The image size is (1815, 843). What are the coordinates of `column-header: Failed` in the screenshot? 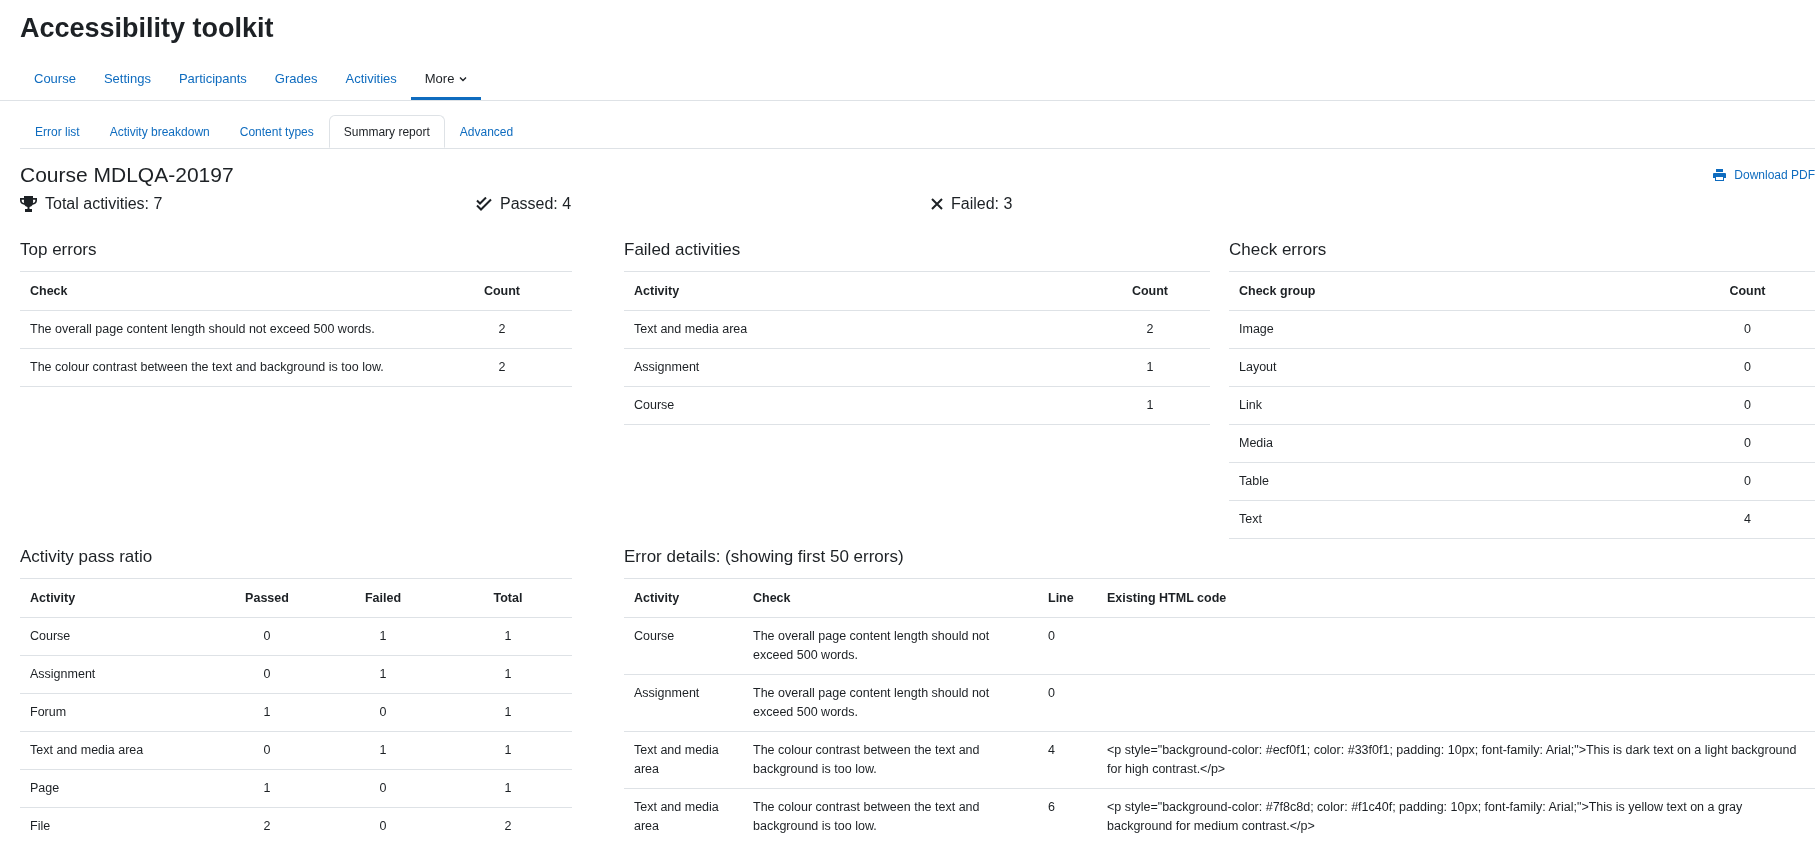 It's located at (383, 598).